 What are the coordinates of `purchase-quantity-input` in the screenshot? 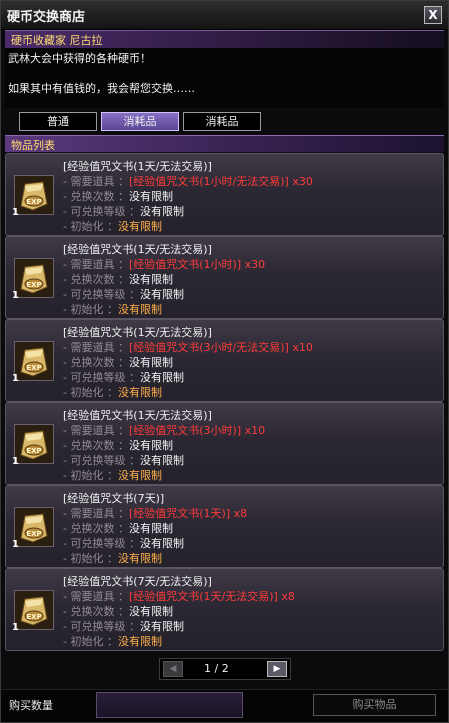 It's located at (169, 705).